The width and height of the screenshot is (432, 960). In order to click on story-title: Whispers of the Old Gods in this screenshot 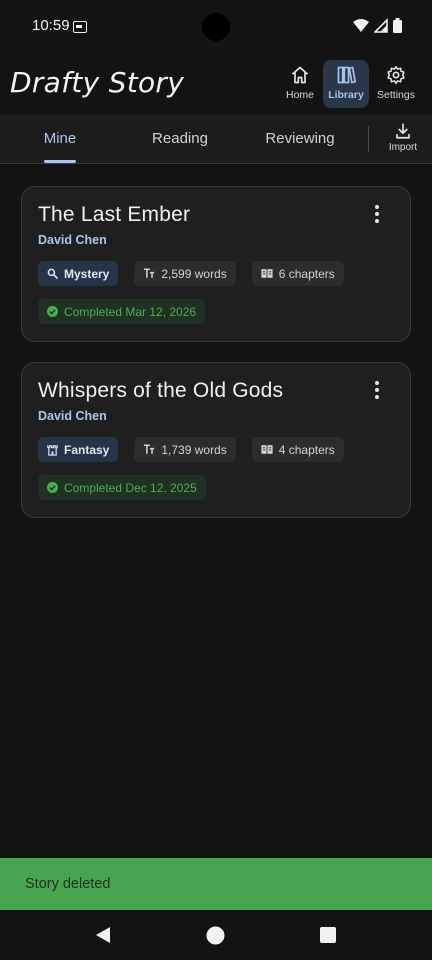, I will do `click(161, 390)`.